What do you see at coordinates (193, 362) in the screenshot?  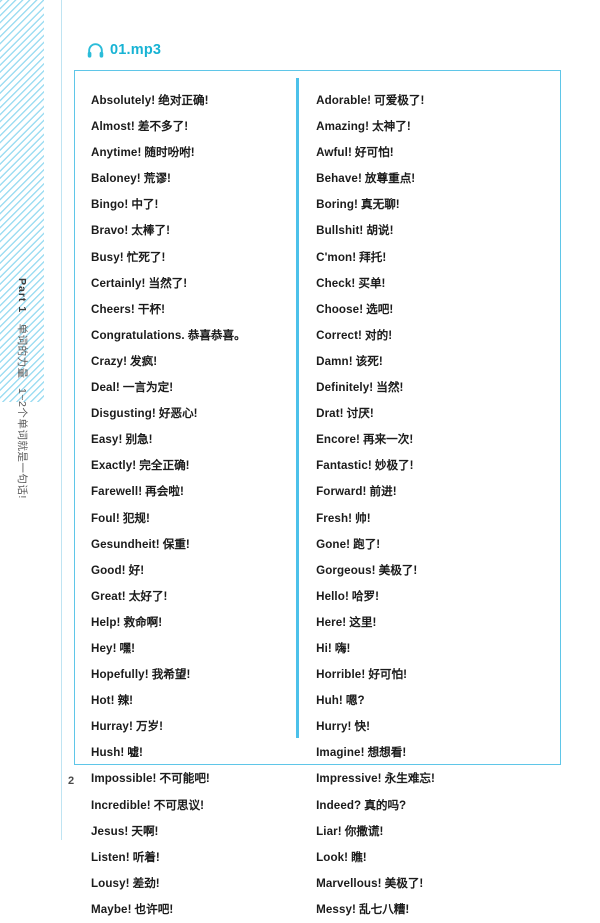 I see `phrase-item: Crazy! 发疯!` at bounding box center [193, 362].